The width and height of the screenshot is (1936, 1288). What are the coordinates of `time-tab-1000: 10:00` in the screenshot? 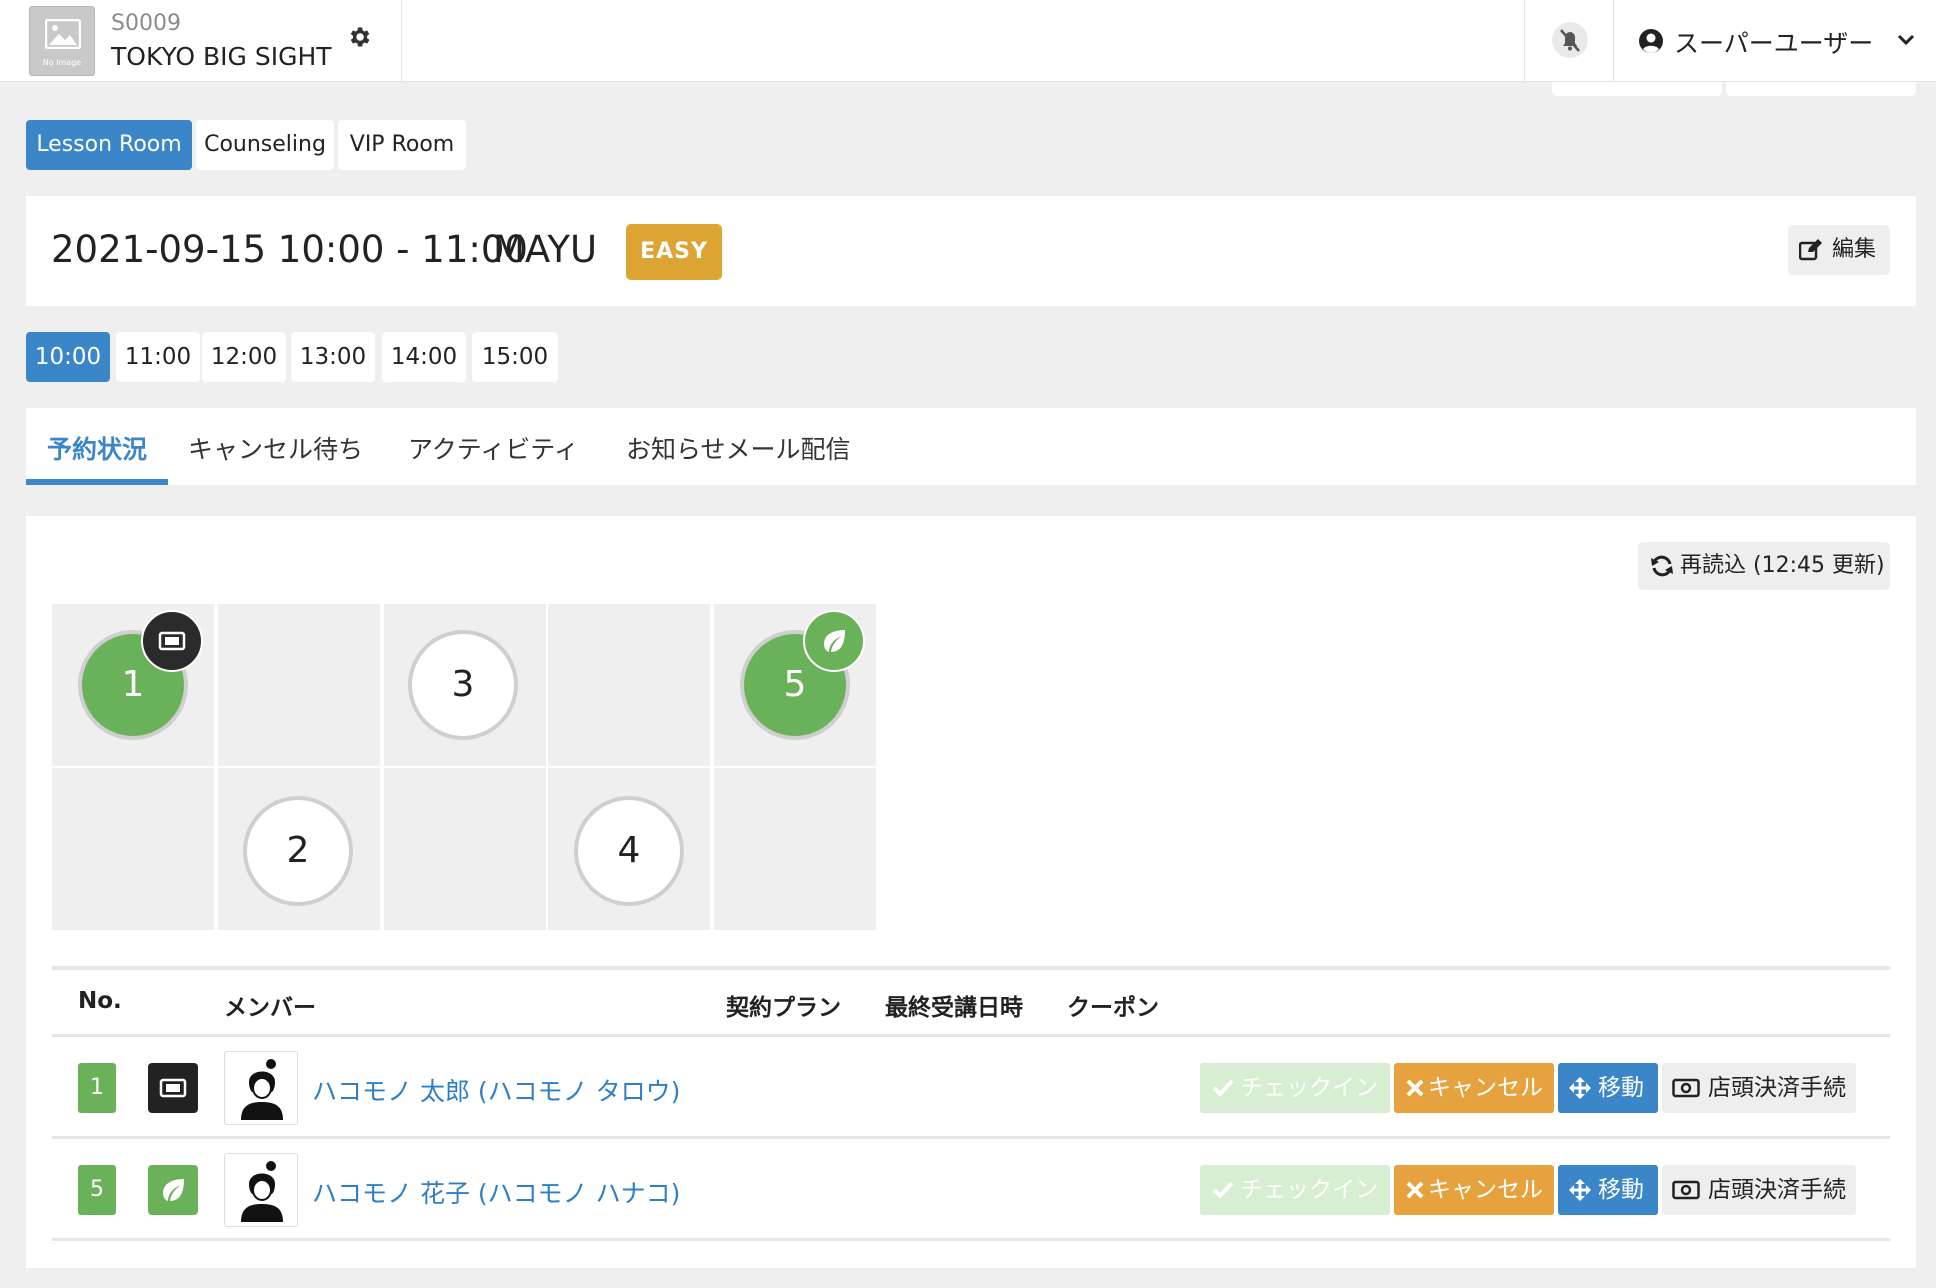 It's located at (68, 357).